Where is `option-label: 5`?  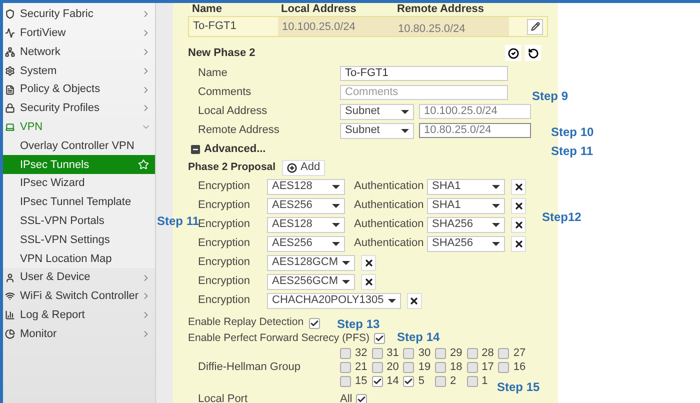
option-label: 5 is located at coordinates (421, 382).